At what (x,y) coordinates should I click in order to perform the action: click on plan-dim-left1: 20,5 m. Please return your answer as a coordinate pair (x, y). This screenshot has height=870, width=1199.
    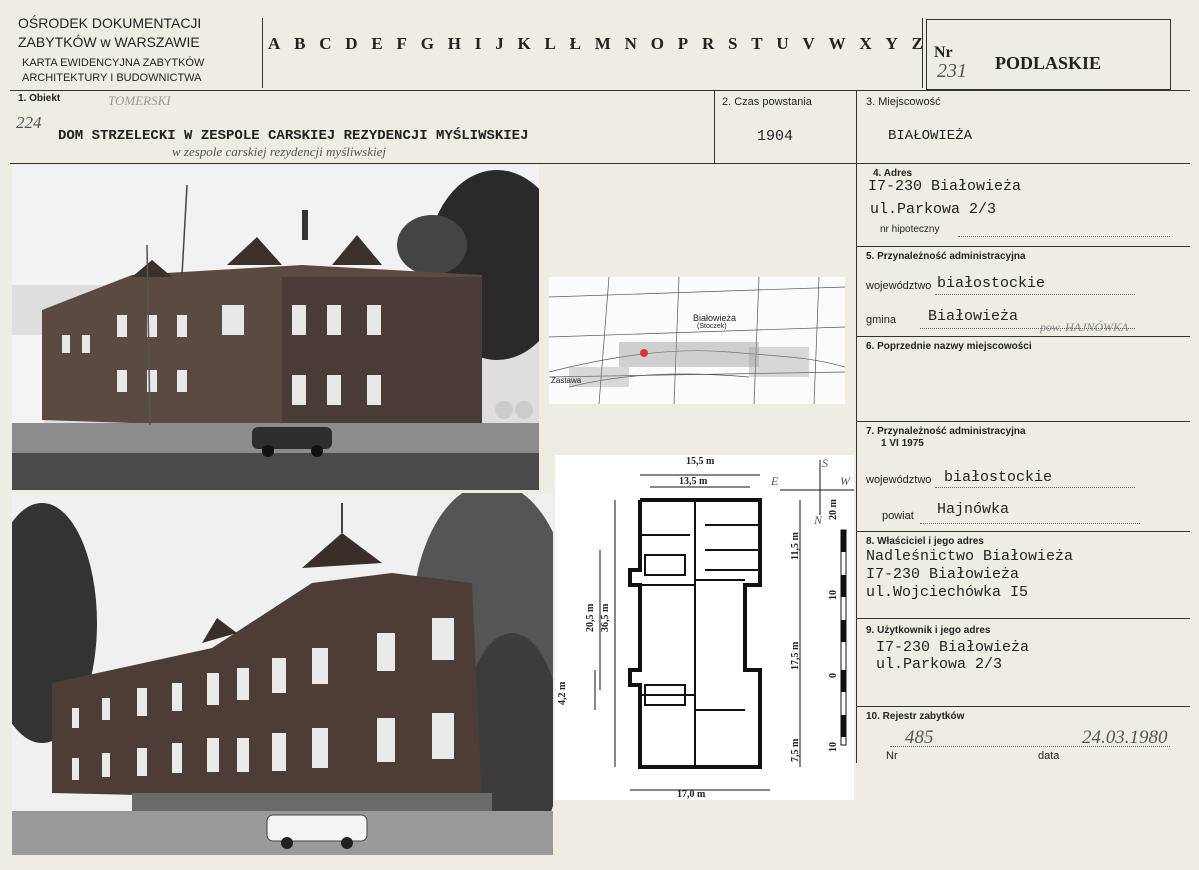
    Looking at the image, I should click on (590, 617).